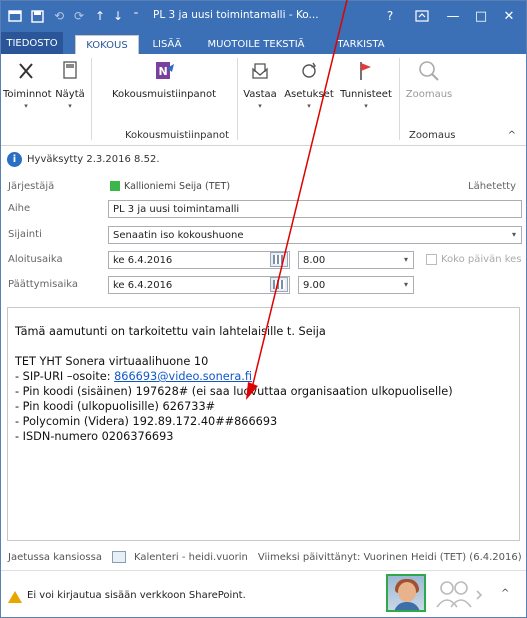 Image resolution: width=527 pixels, height=618 pixels. What do you see at coordinates (366, 71) in the screenshot?
I see `flag-icon` at bounding box center [366, 71].